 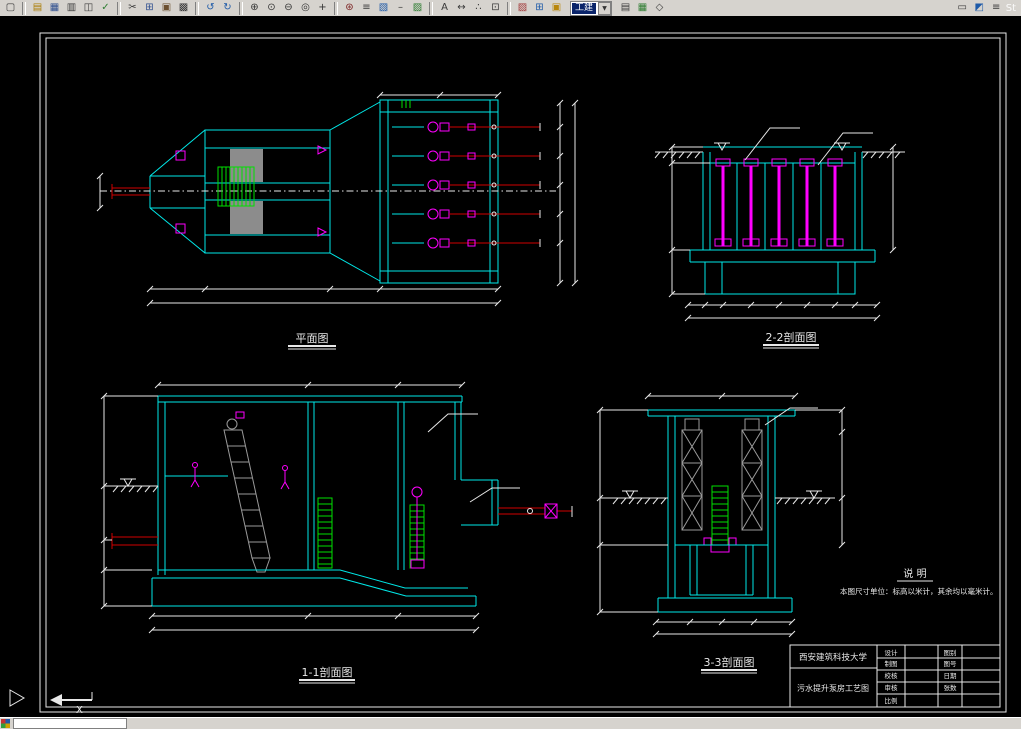 What do you see at coordinates (722, 474) in the screenshot?
I see `motor-tower` at bounding box center [722, 474].